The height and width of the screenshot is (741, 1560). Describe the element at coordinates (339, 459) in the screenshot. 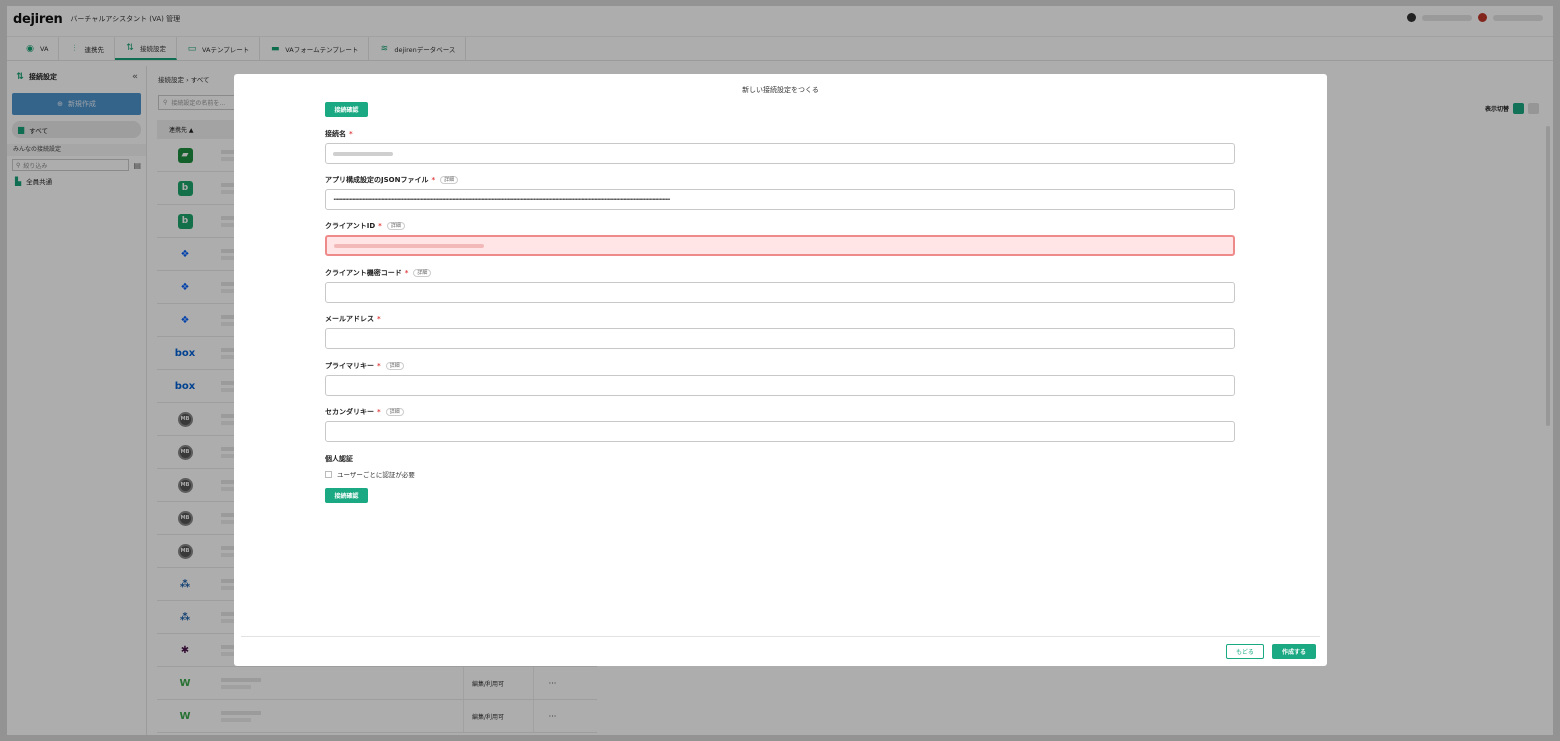

I see `personal-auth-title: 個人認証` at that location.